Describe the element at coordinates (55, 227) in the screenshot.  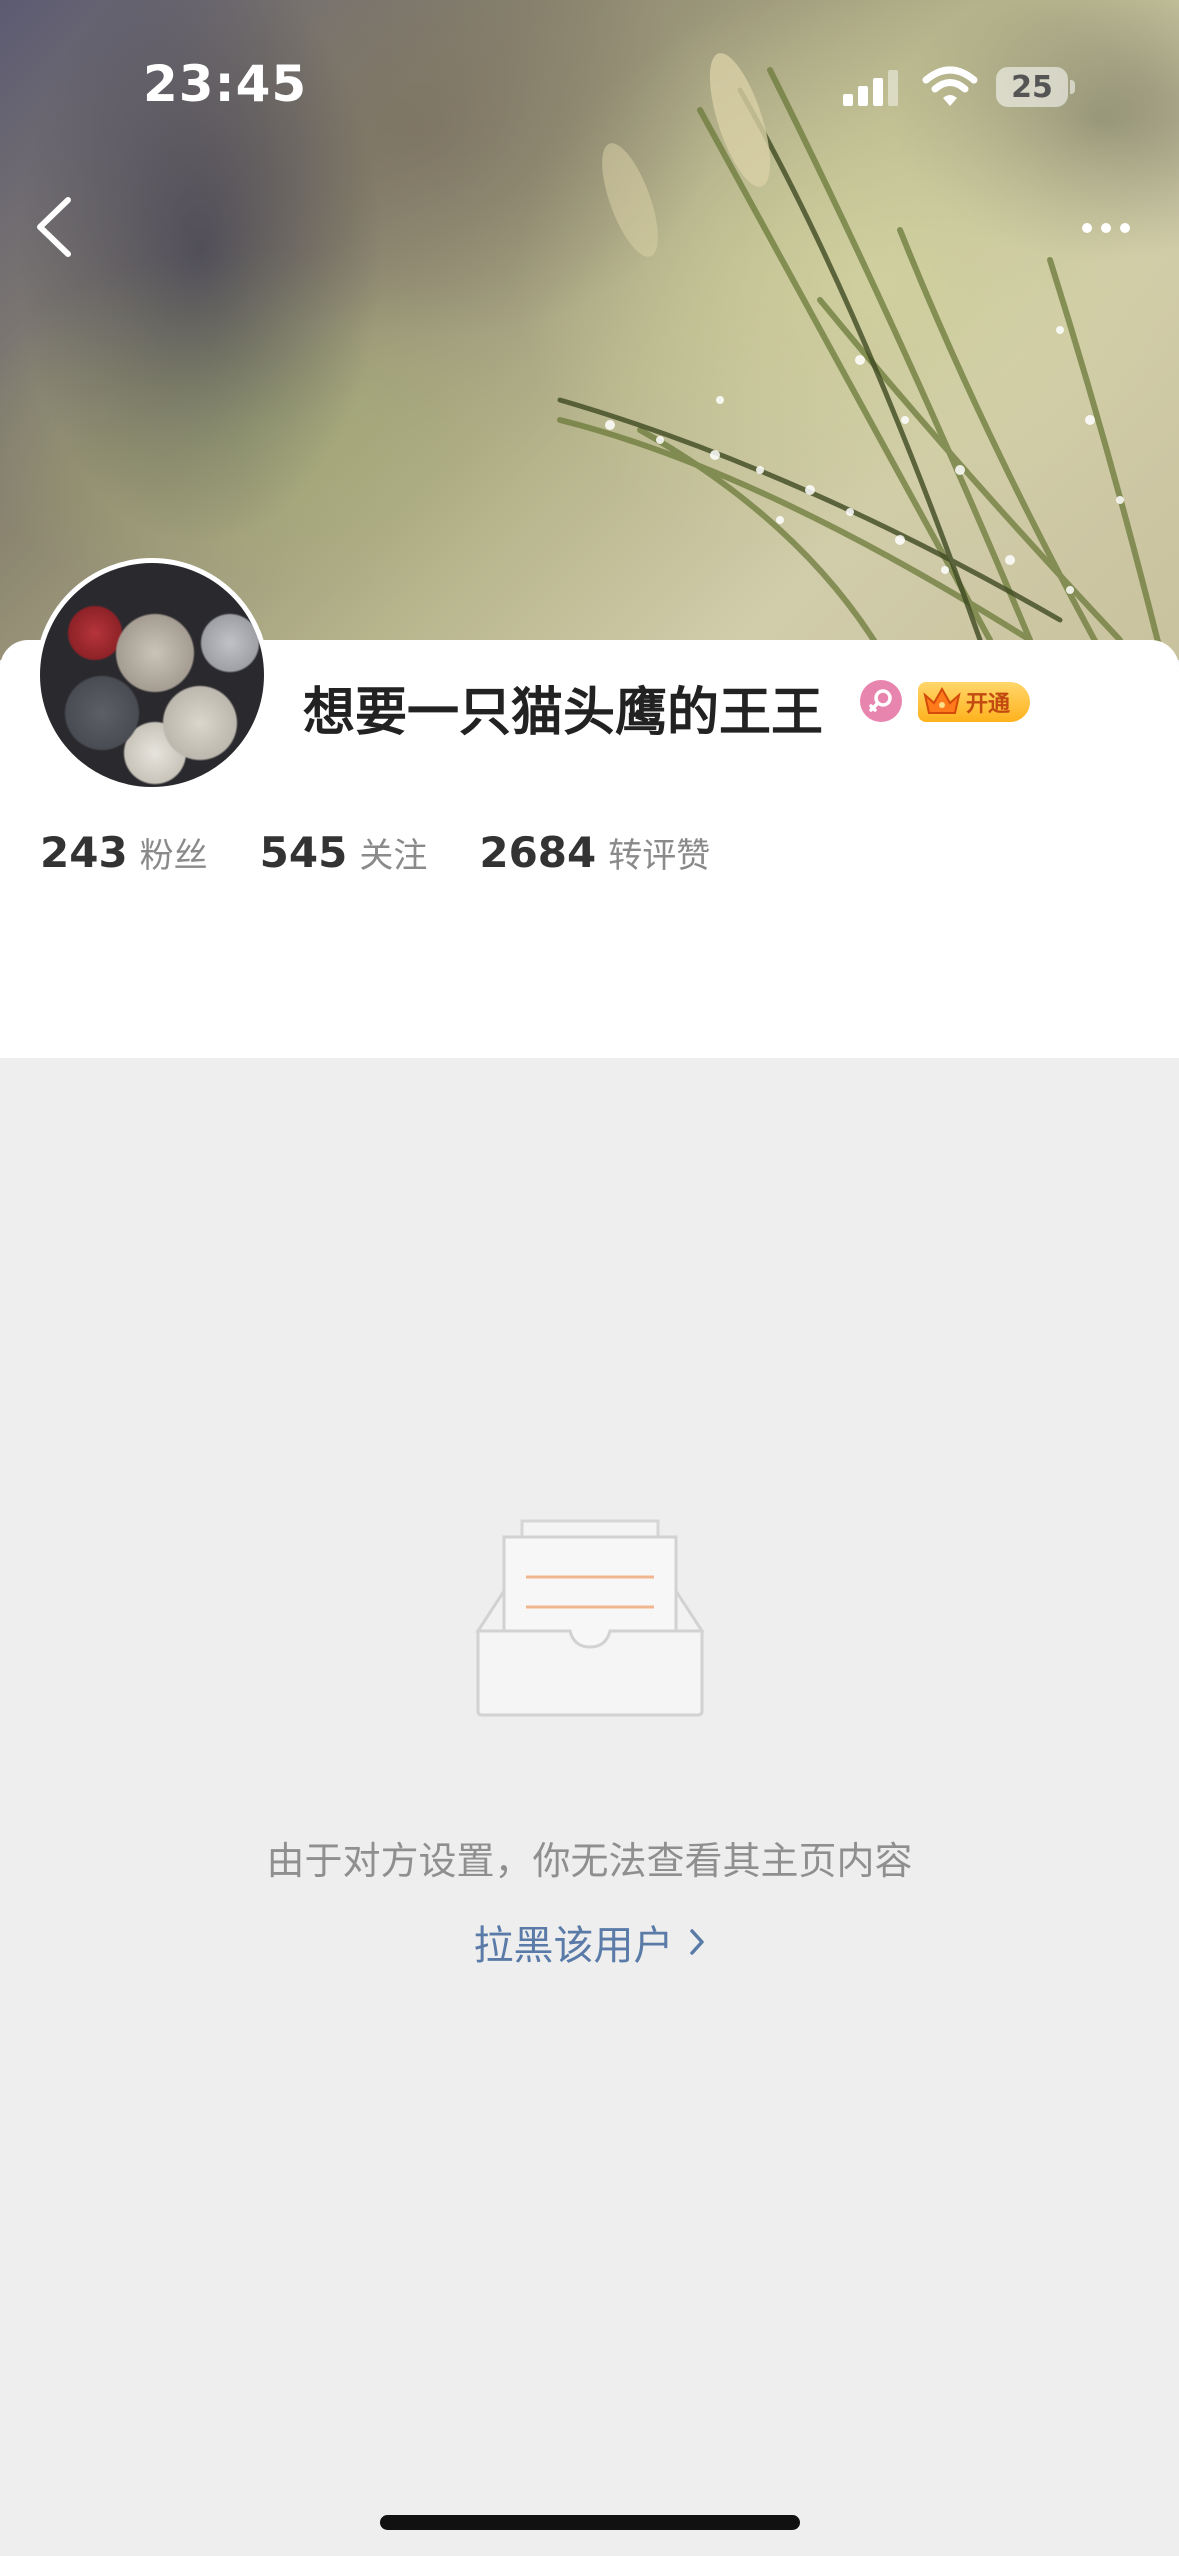
I see `back-icon` at that location.